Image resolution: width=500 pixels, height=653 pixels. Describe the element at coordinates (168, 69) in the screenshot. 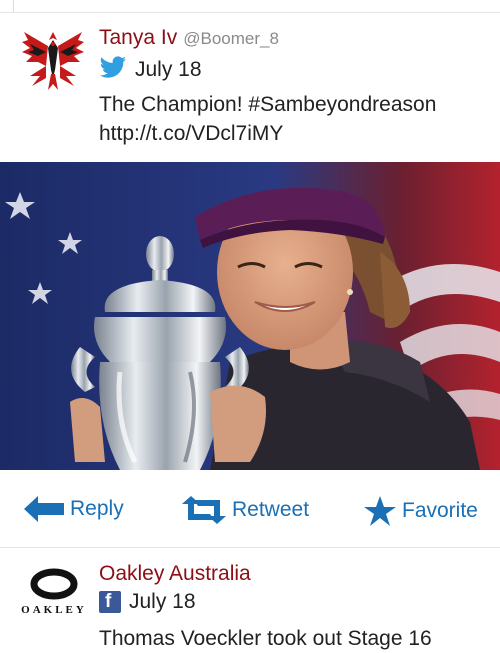

I see `tweet-date: July 18` at that location.